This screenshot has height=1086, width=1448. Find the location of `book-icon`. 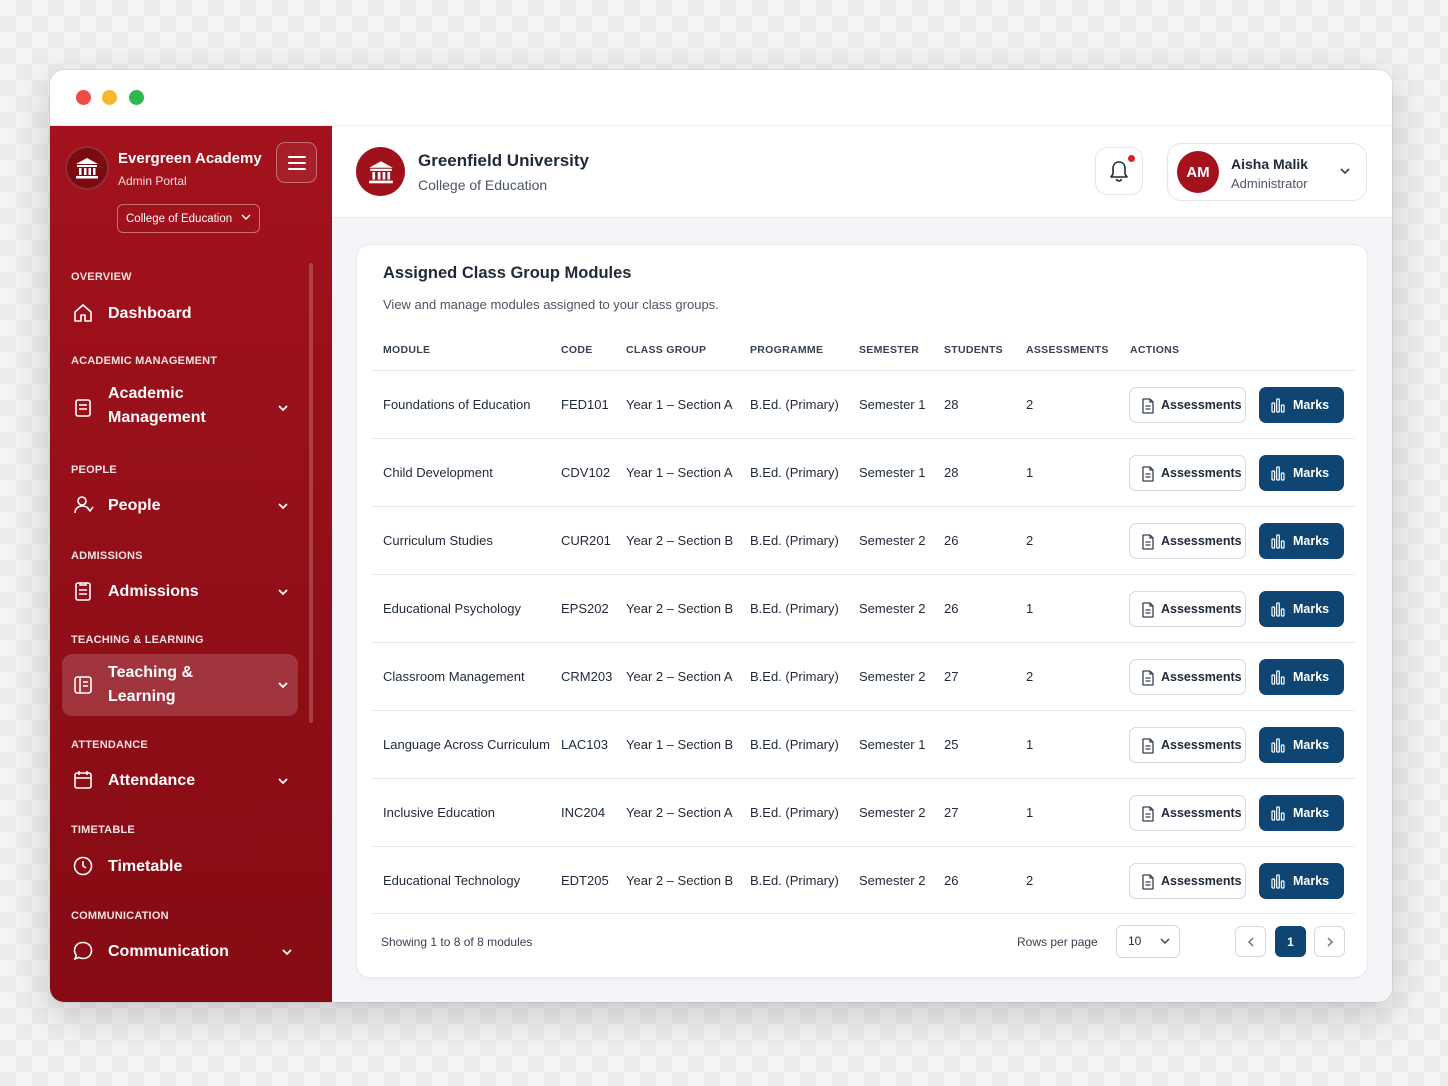

book-icon is located at coordinates (83, 685).